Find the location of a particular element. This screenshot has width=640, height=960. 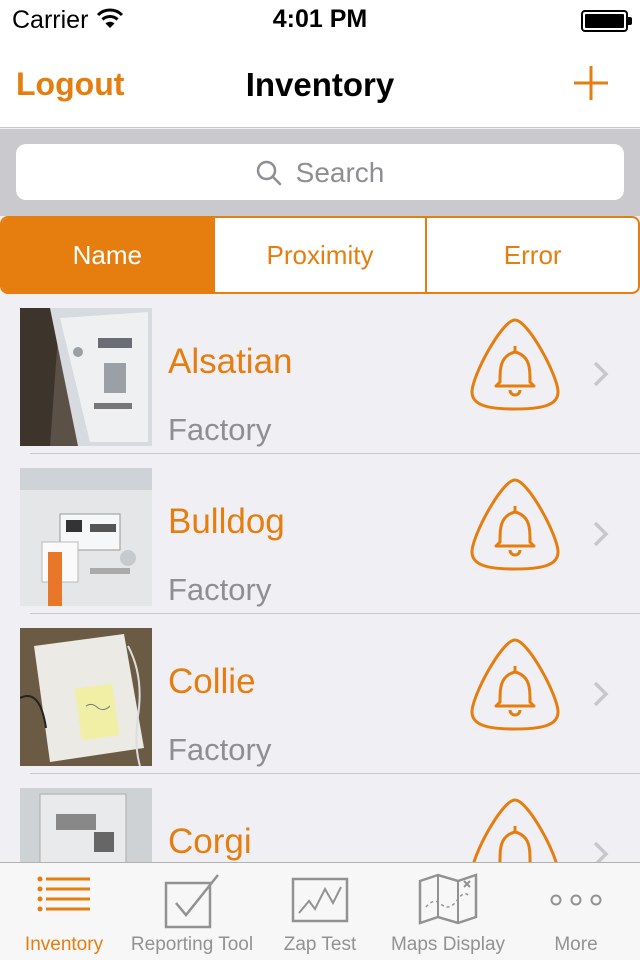

navigation-bar: Logout Inventory is located at coordinates (320, 84).